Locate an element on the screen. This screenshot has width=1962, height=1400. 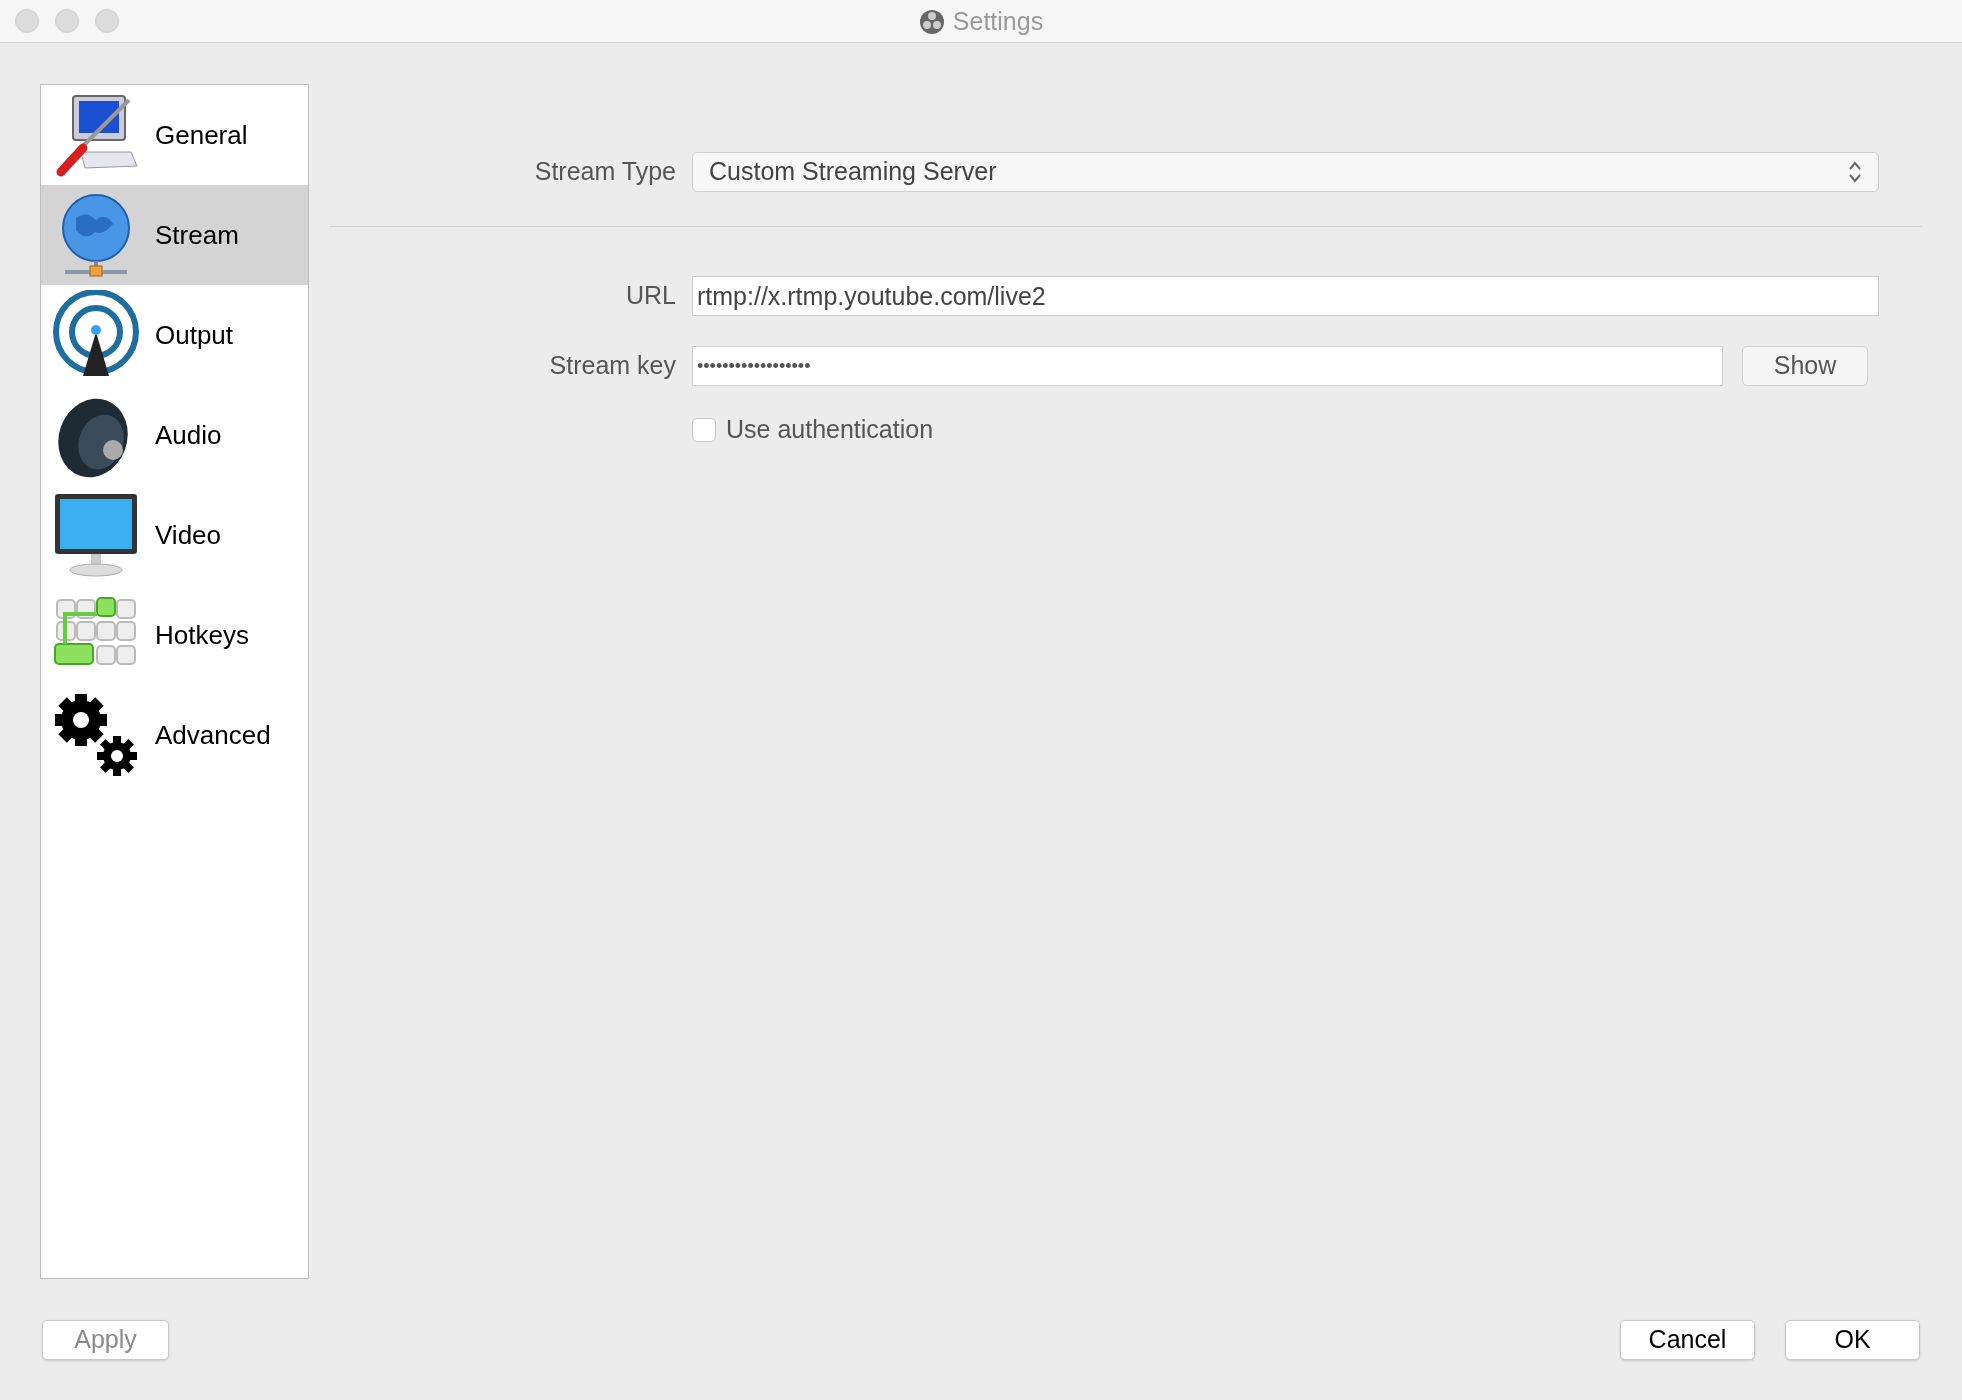
sidebar-item: General is located at coordinates (174, 135).